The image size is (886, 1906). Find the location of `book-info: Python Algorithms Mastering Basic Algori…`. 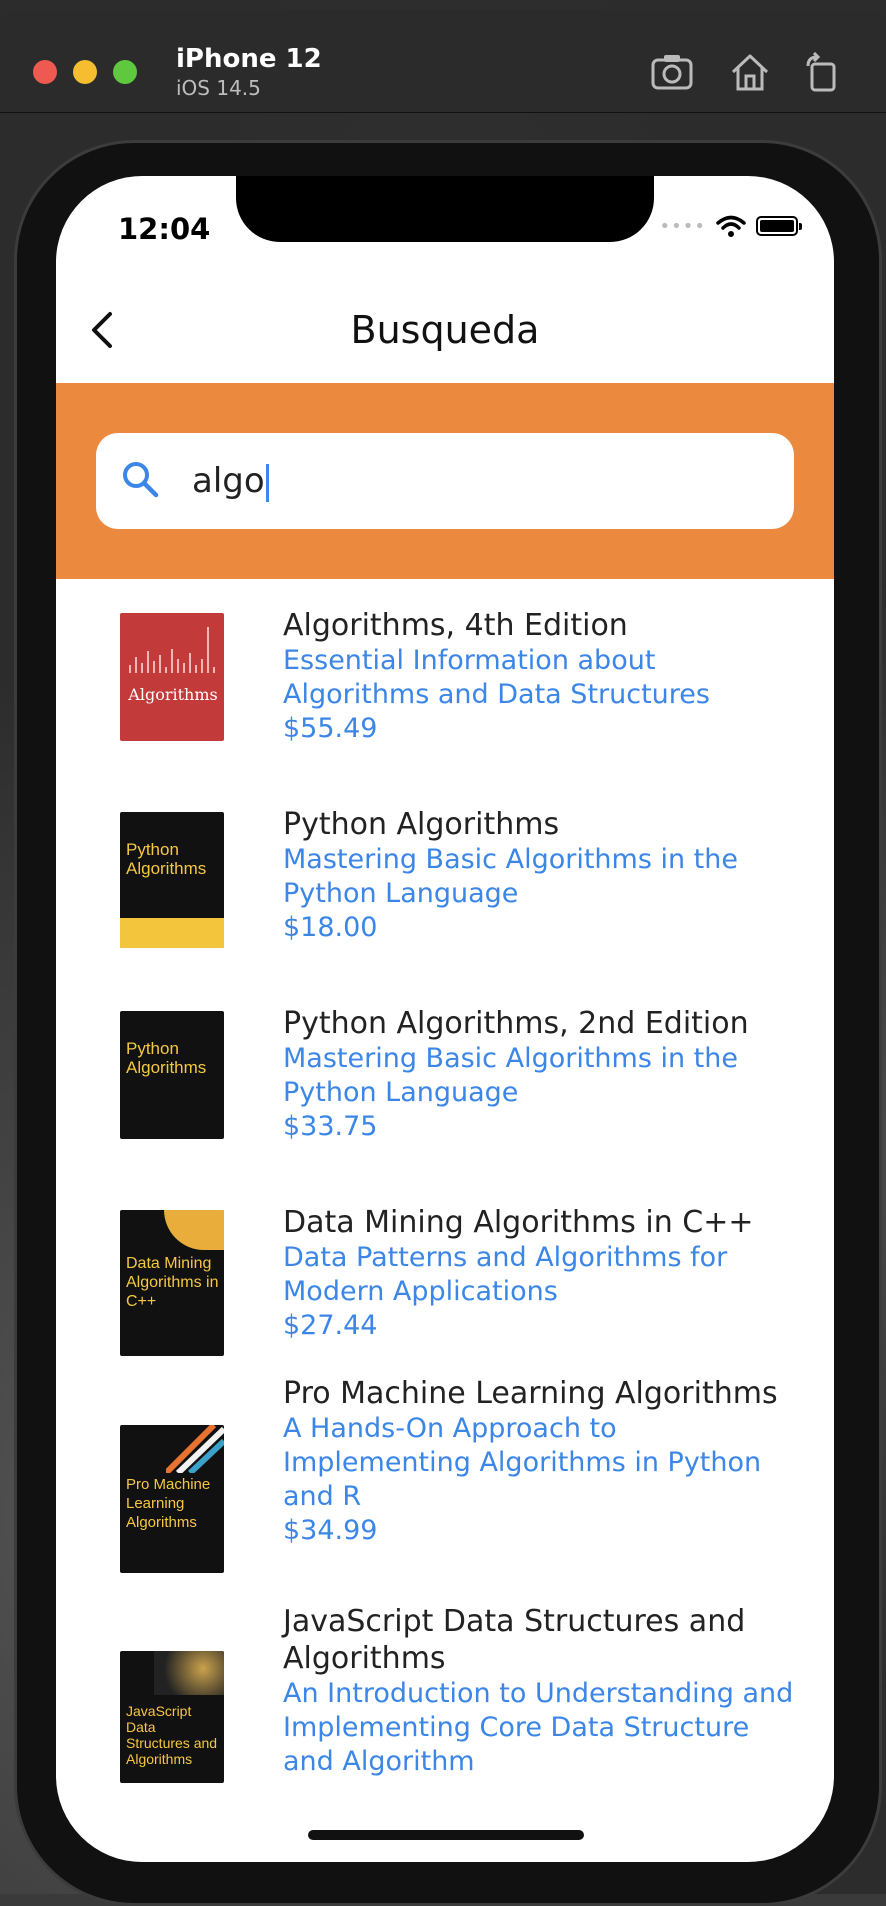

book-info: Python Algorithms Mastering Basic Algori… is located at coordinates (543, 875).